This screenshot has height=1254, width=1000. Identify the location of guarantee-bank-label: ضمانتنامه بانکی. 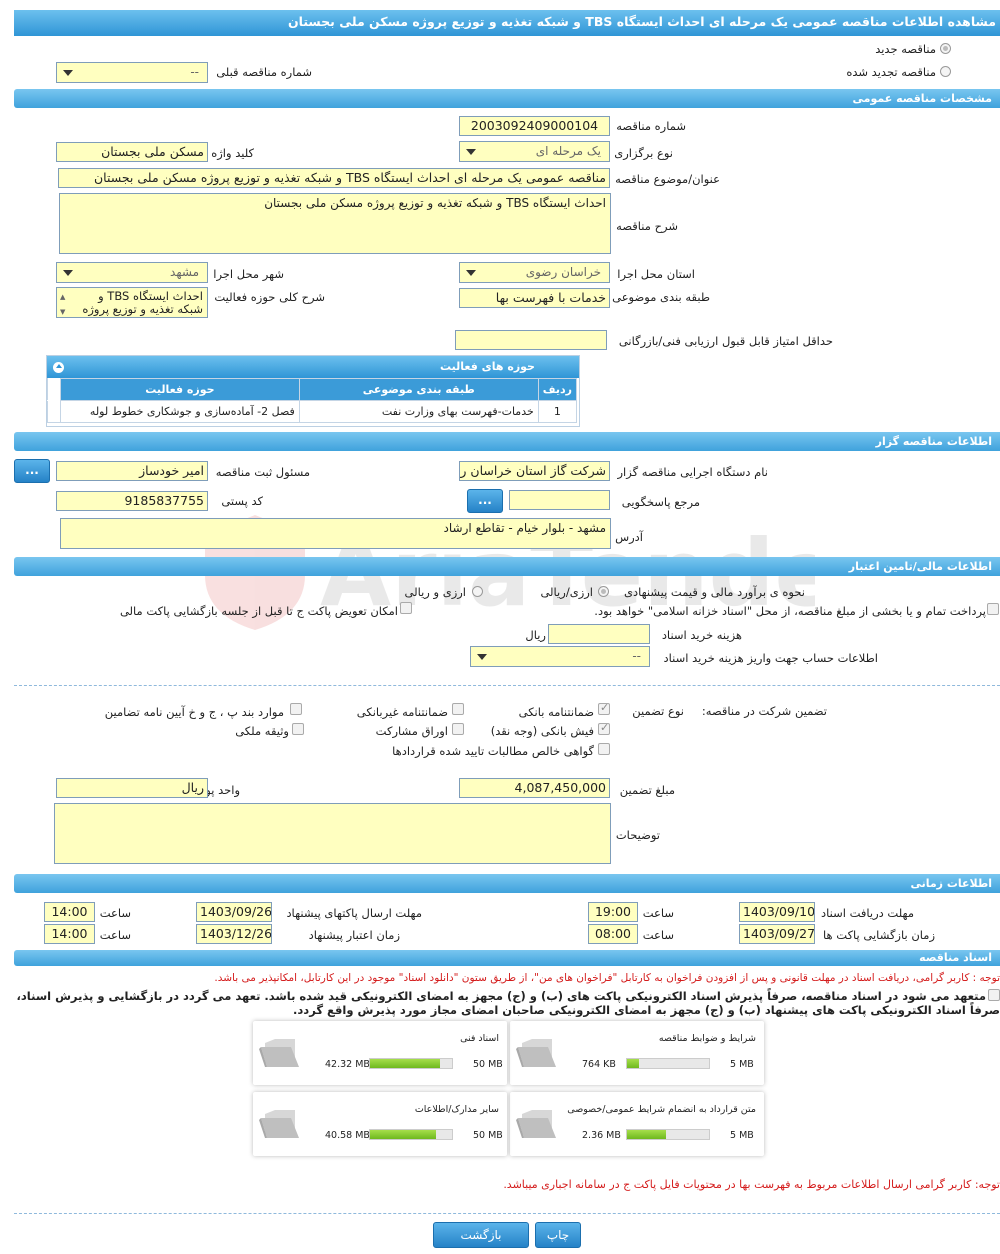
(556, 712).